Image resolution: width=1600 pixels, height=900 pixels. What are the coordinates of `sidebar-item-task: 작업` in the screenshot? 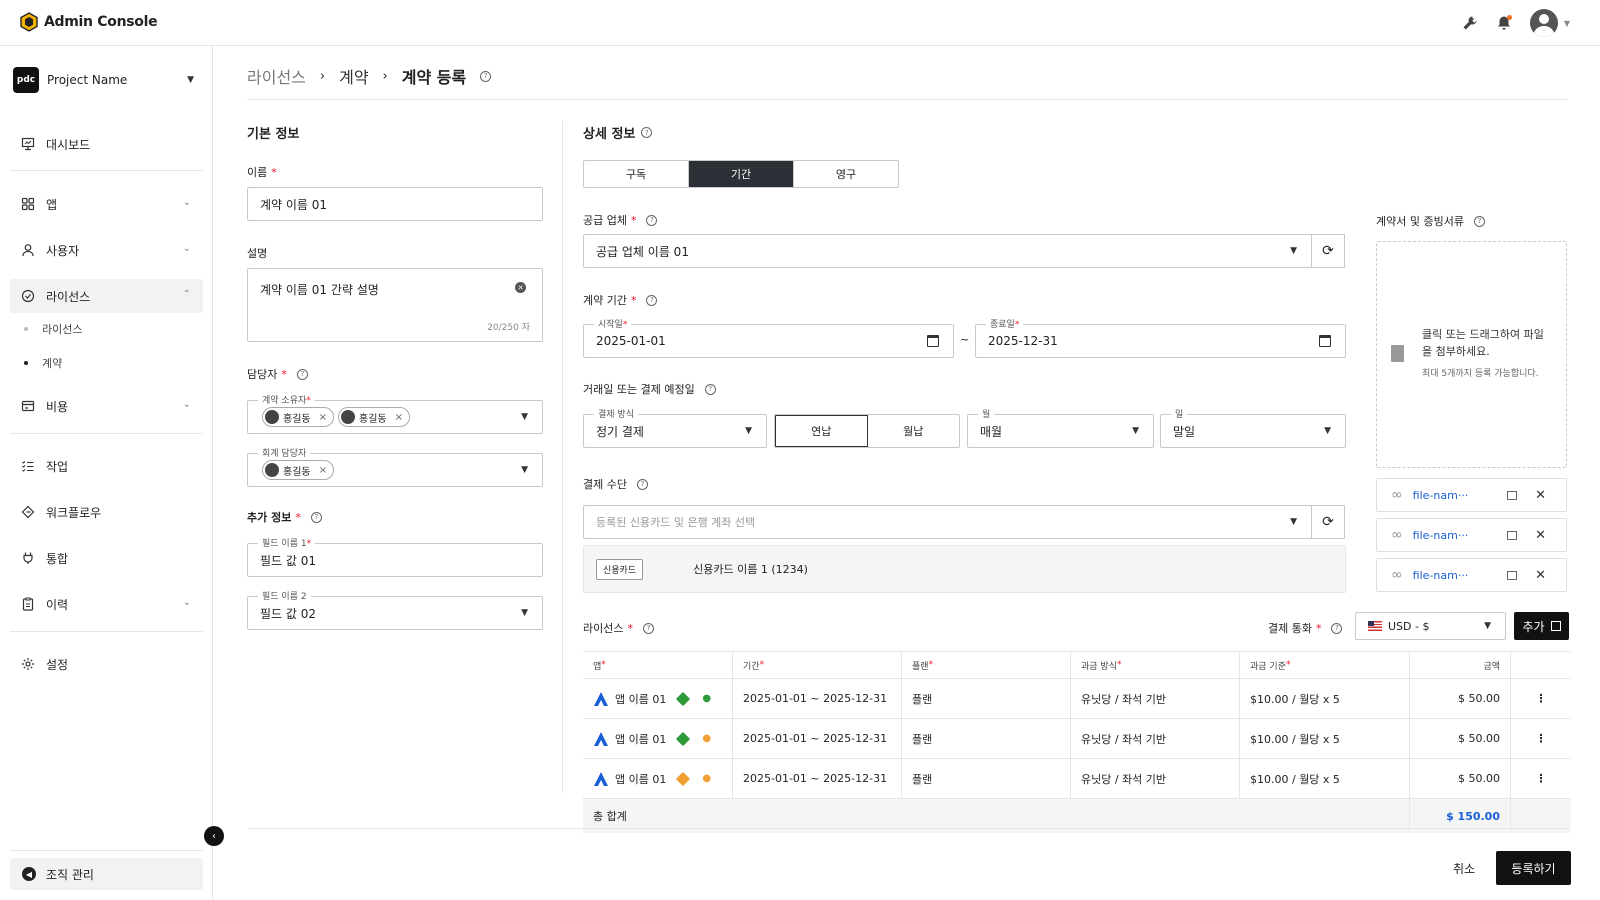 It's located at (106, 466).